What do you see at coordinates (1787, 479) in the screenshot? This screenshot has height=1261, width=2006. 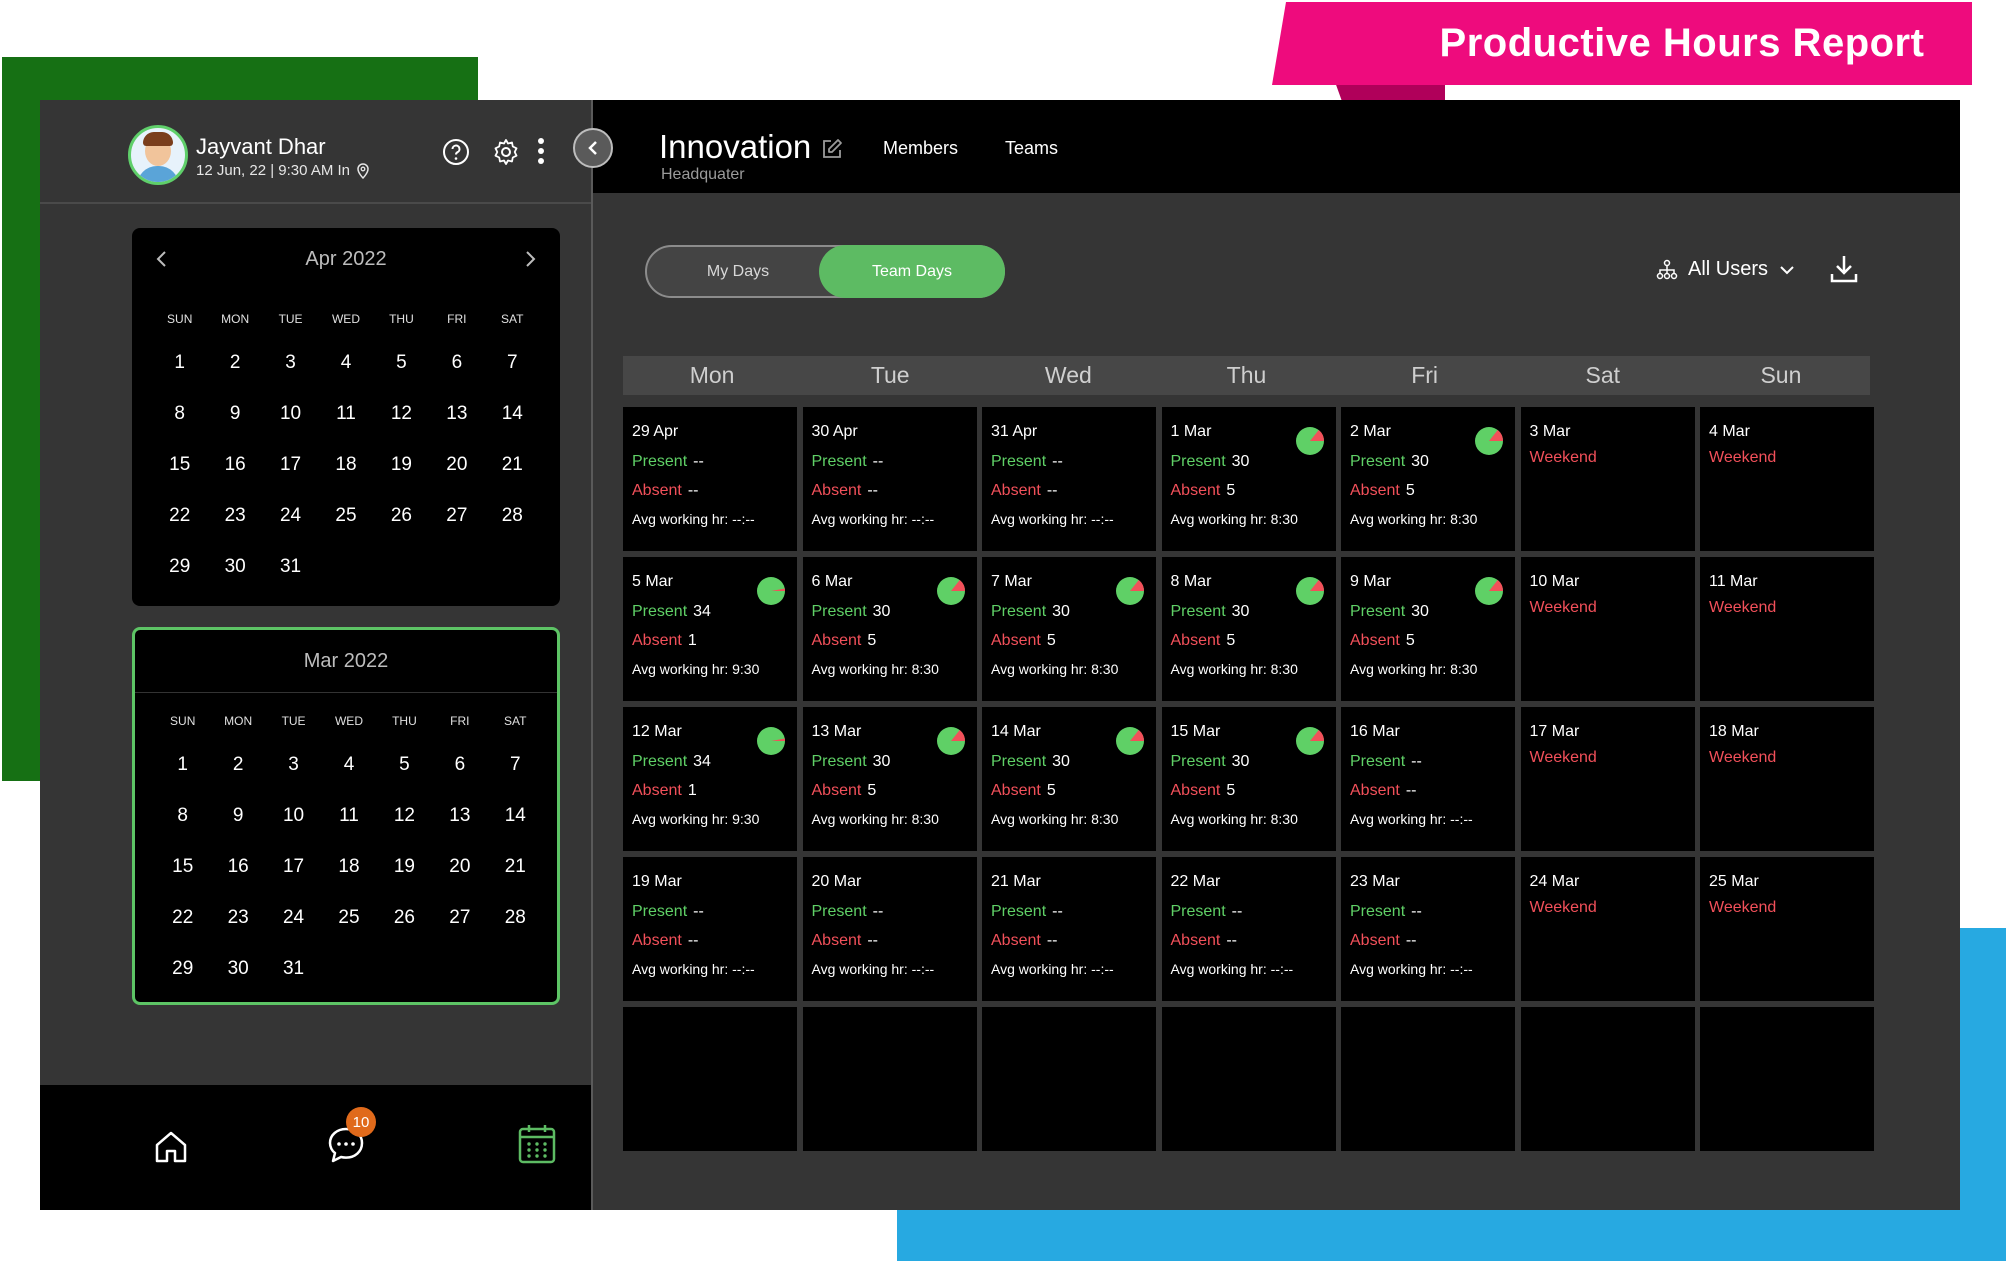 I see `day-cell: 4 Mar Weekend` at bounding box center [1787, 479].